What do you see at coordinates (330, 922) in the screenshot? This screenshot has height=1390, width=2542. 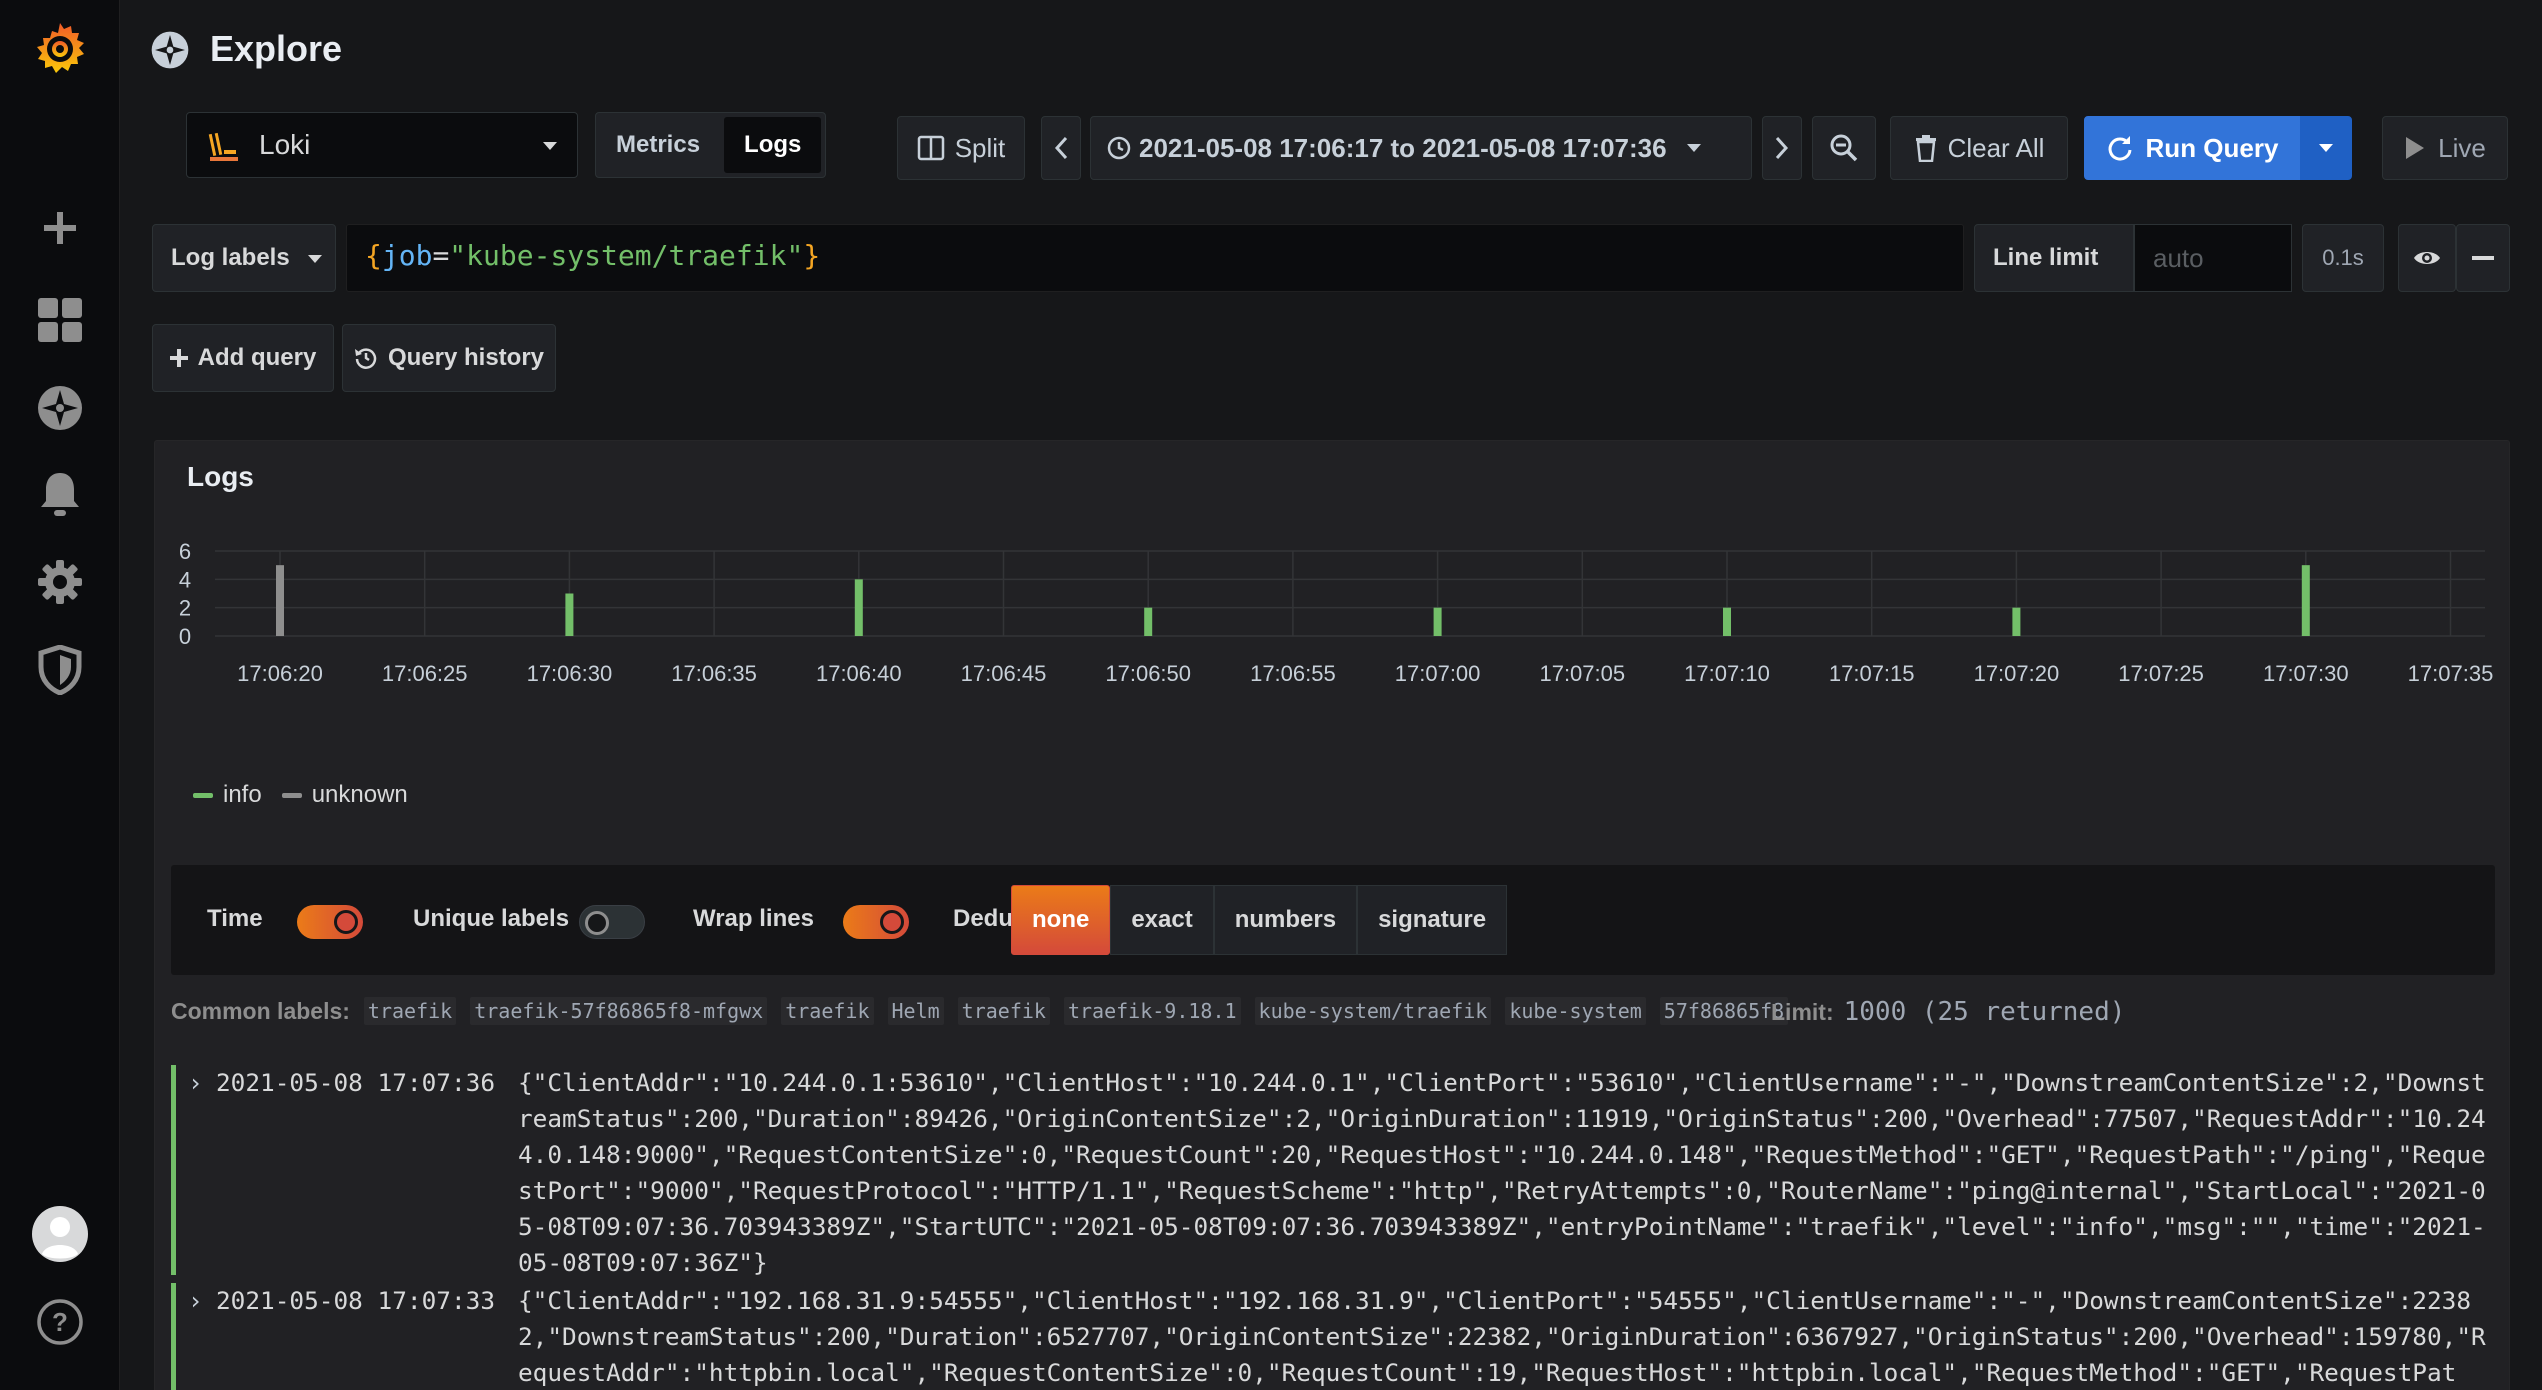 I see `time-toggle-switch` at bounding box center [330, 922].